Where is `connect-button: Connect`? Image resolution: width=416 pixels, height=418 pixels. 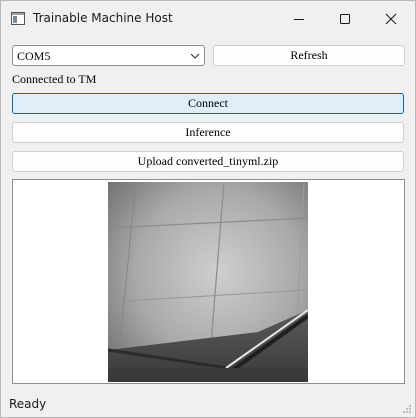 connect-button: Connect is located at coordinates (208, 103).